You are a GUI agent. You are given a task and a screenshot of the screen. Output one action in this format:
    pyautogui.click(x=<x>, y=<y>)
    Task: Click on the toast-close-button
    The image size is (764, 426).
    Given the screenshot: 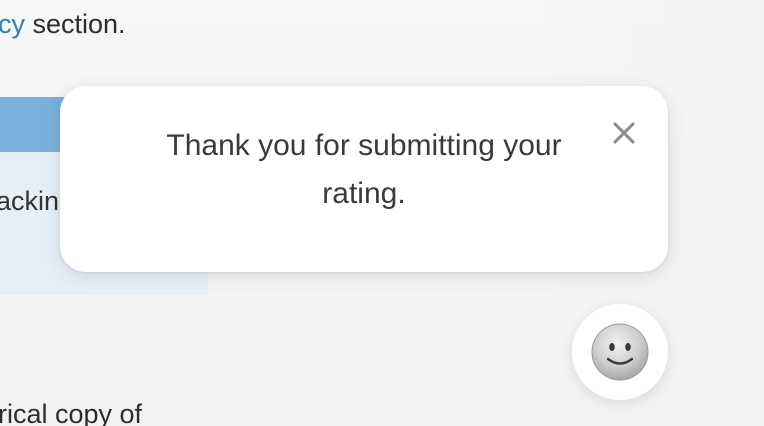 What is the action you would take?
    pyautogui.click(x=623, y=136)
    